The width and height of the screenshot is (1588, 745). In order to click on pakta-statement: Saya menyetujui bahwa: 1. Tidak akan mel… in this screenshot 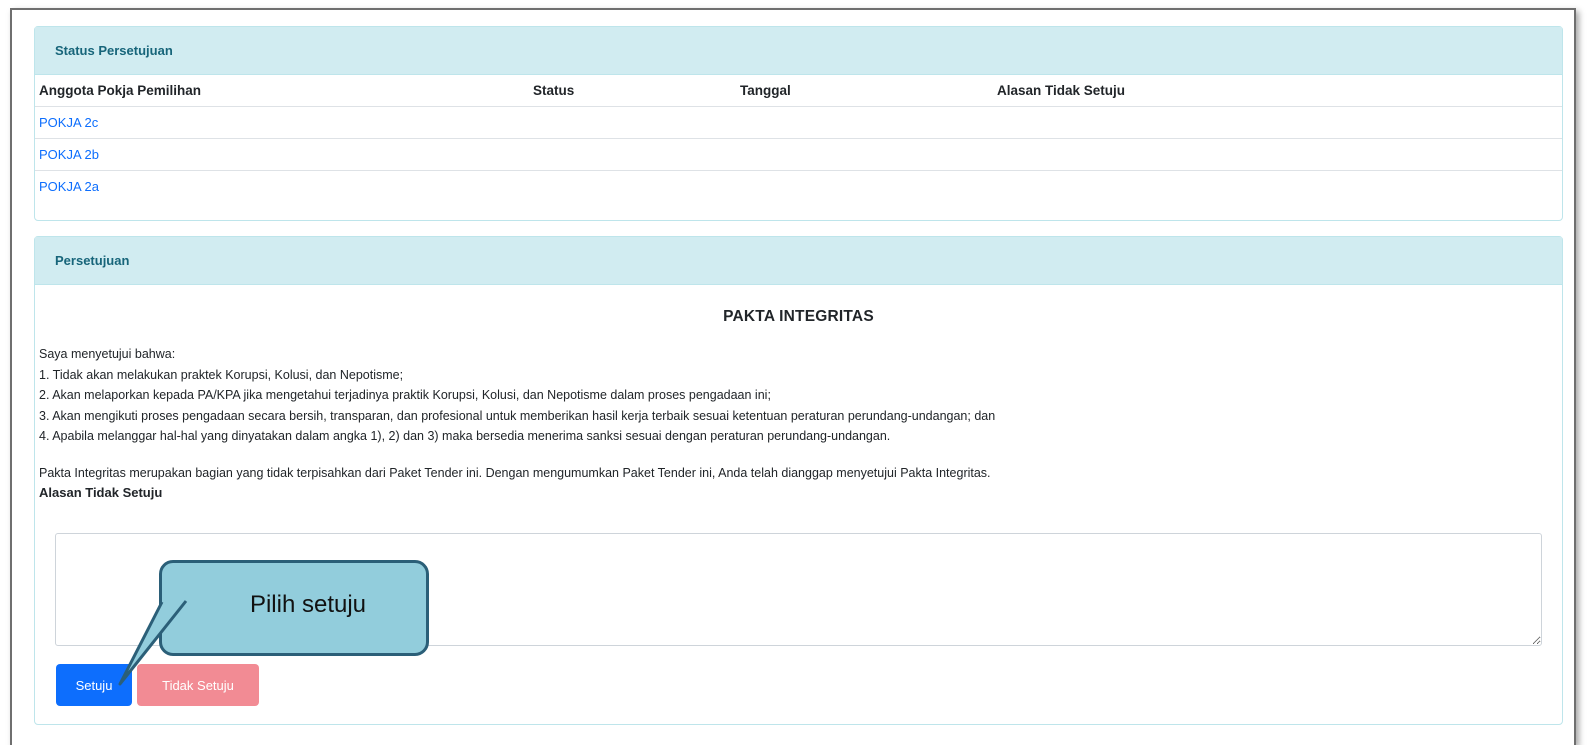, I will do `click(517, 395)`.